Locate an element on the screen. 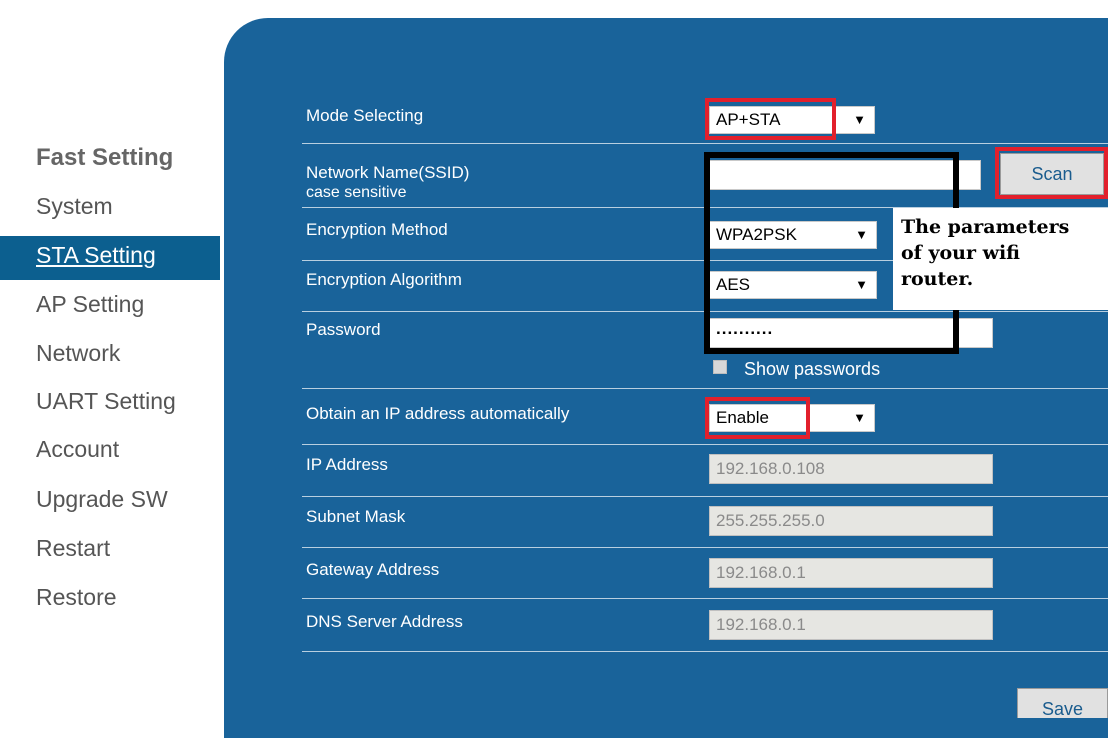 The image size is (1108, 738). encryption-method-label: Encryption Method is located at coordinates (377, 229).